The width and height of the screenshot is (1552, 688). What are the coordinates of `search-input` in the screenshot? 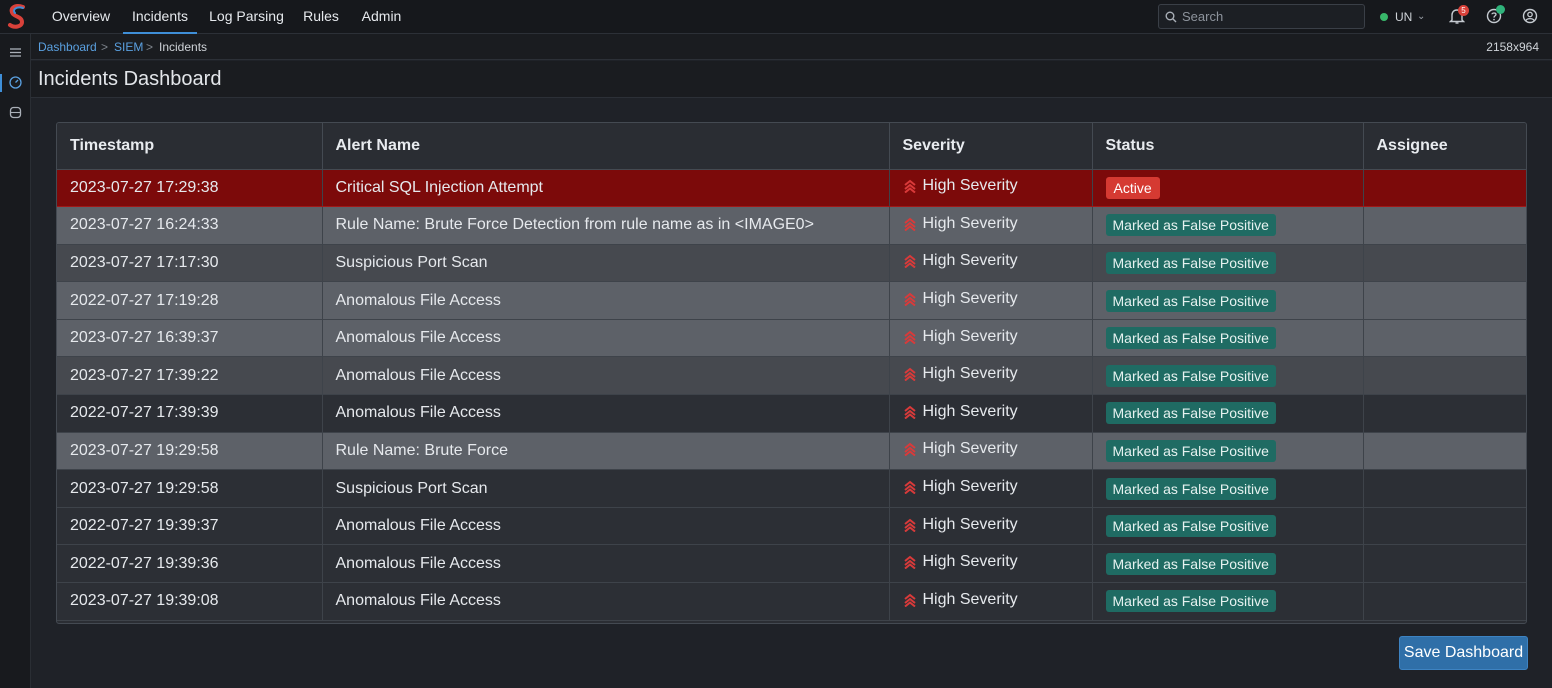 It's located at (1271, 16).